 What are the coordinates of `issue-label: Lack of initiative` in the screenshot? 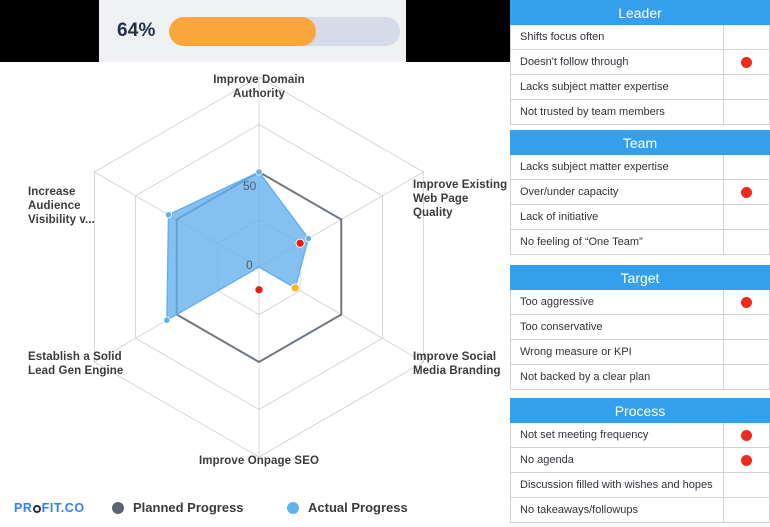 It's located at (559, 217).